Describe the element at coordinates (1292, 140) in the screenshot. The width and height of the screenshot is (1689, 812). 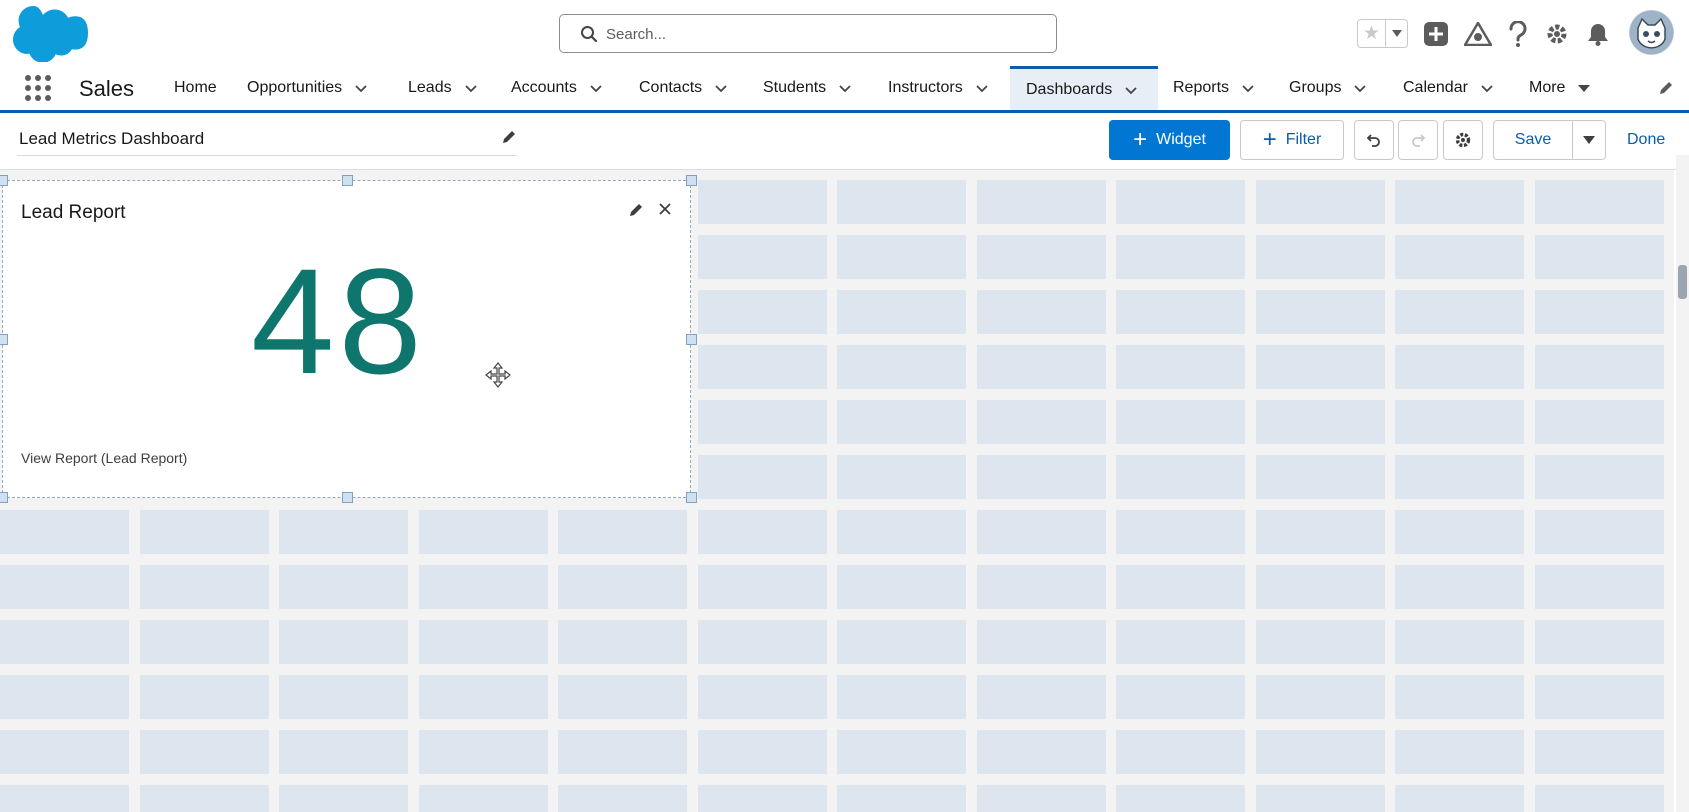
I see `add-filter-button: + Filter` at that location.